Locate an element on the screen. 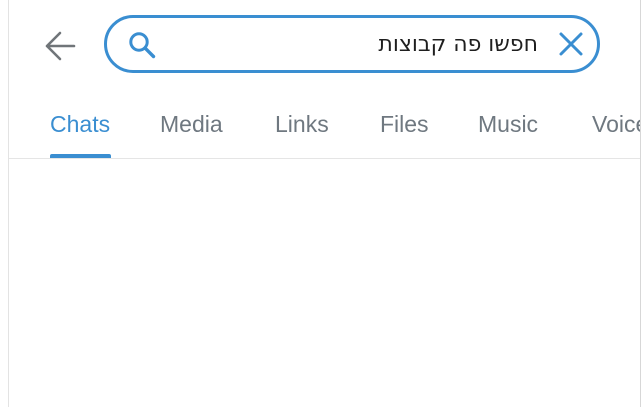  tab-links: Links is located at coordinates (302, 134).